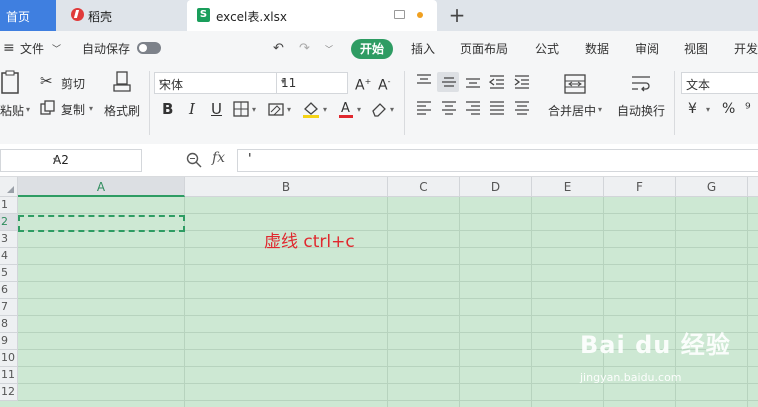  I want to click on font-name-select: 宋体 ▾, so click(216, 83).